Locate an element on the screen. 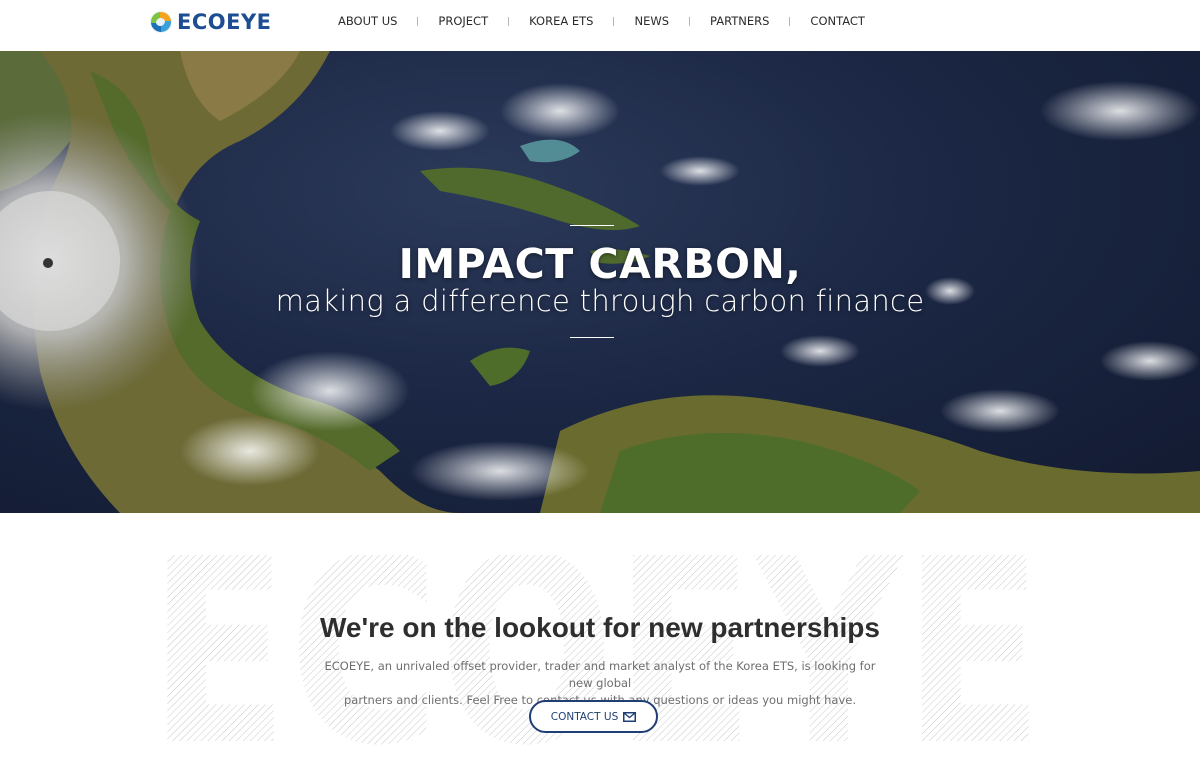  hero-divider-top is located at coordinates (592, 225).